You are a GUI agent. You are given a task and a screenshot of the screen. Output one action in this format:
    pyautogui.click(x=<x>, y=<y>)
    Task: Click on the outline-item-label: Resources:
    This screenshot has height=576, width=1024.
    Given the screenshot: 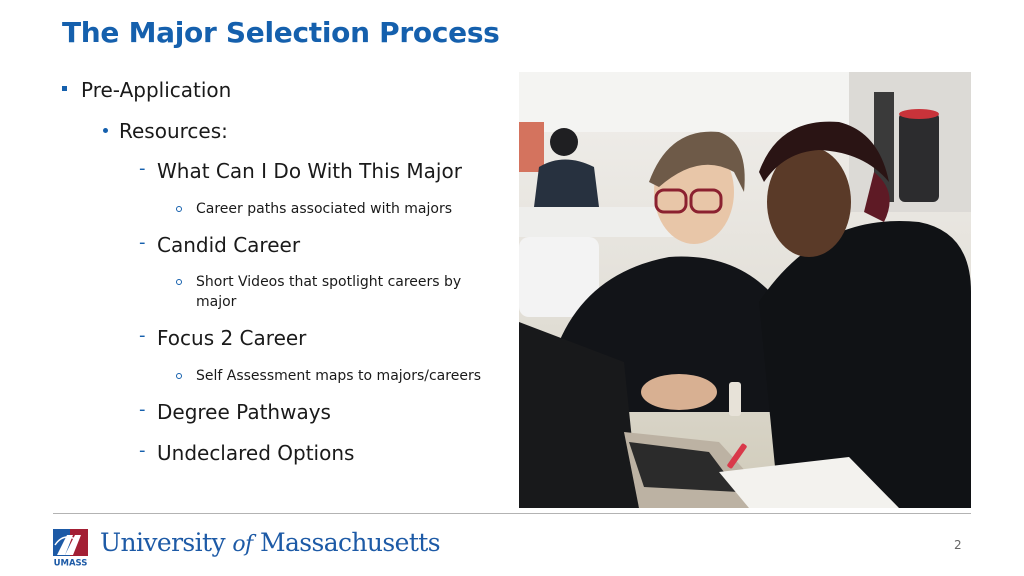 What is the action you would take?
    pyautogui.click(x=173, y=131)
    